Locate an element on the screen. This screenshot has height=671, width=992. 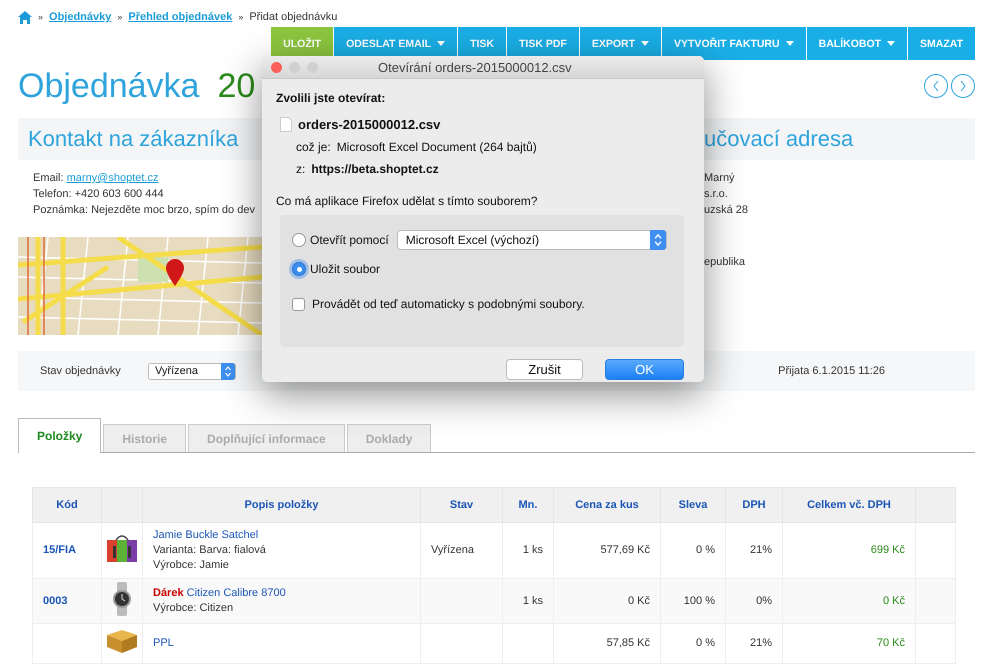
address-line: epublika is located at coordinates (725, 262).